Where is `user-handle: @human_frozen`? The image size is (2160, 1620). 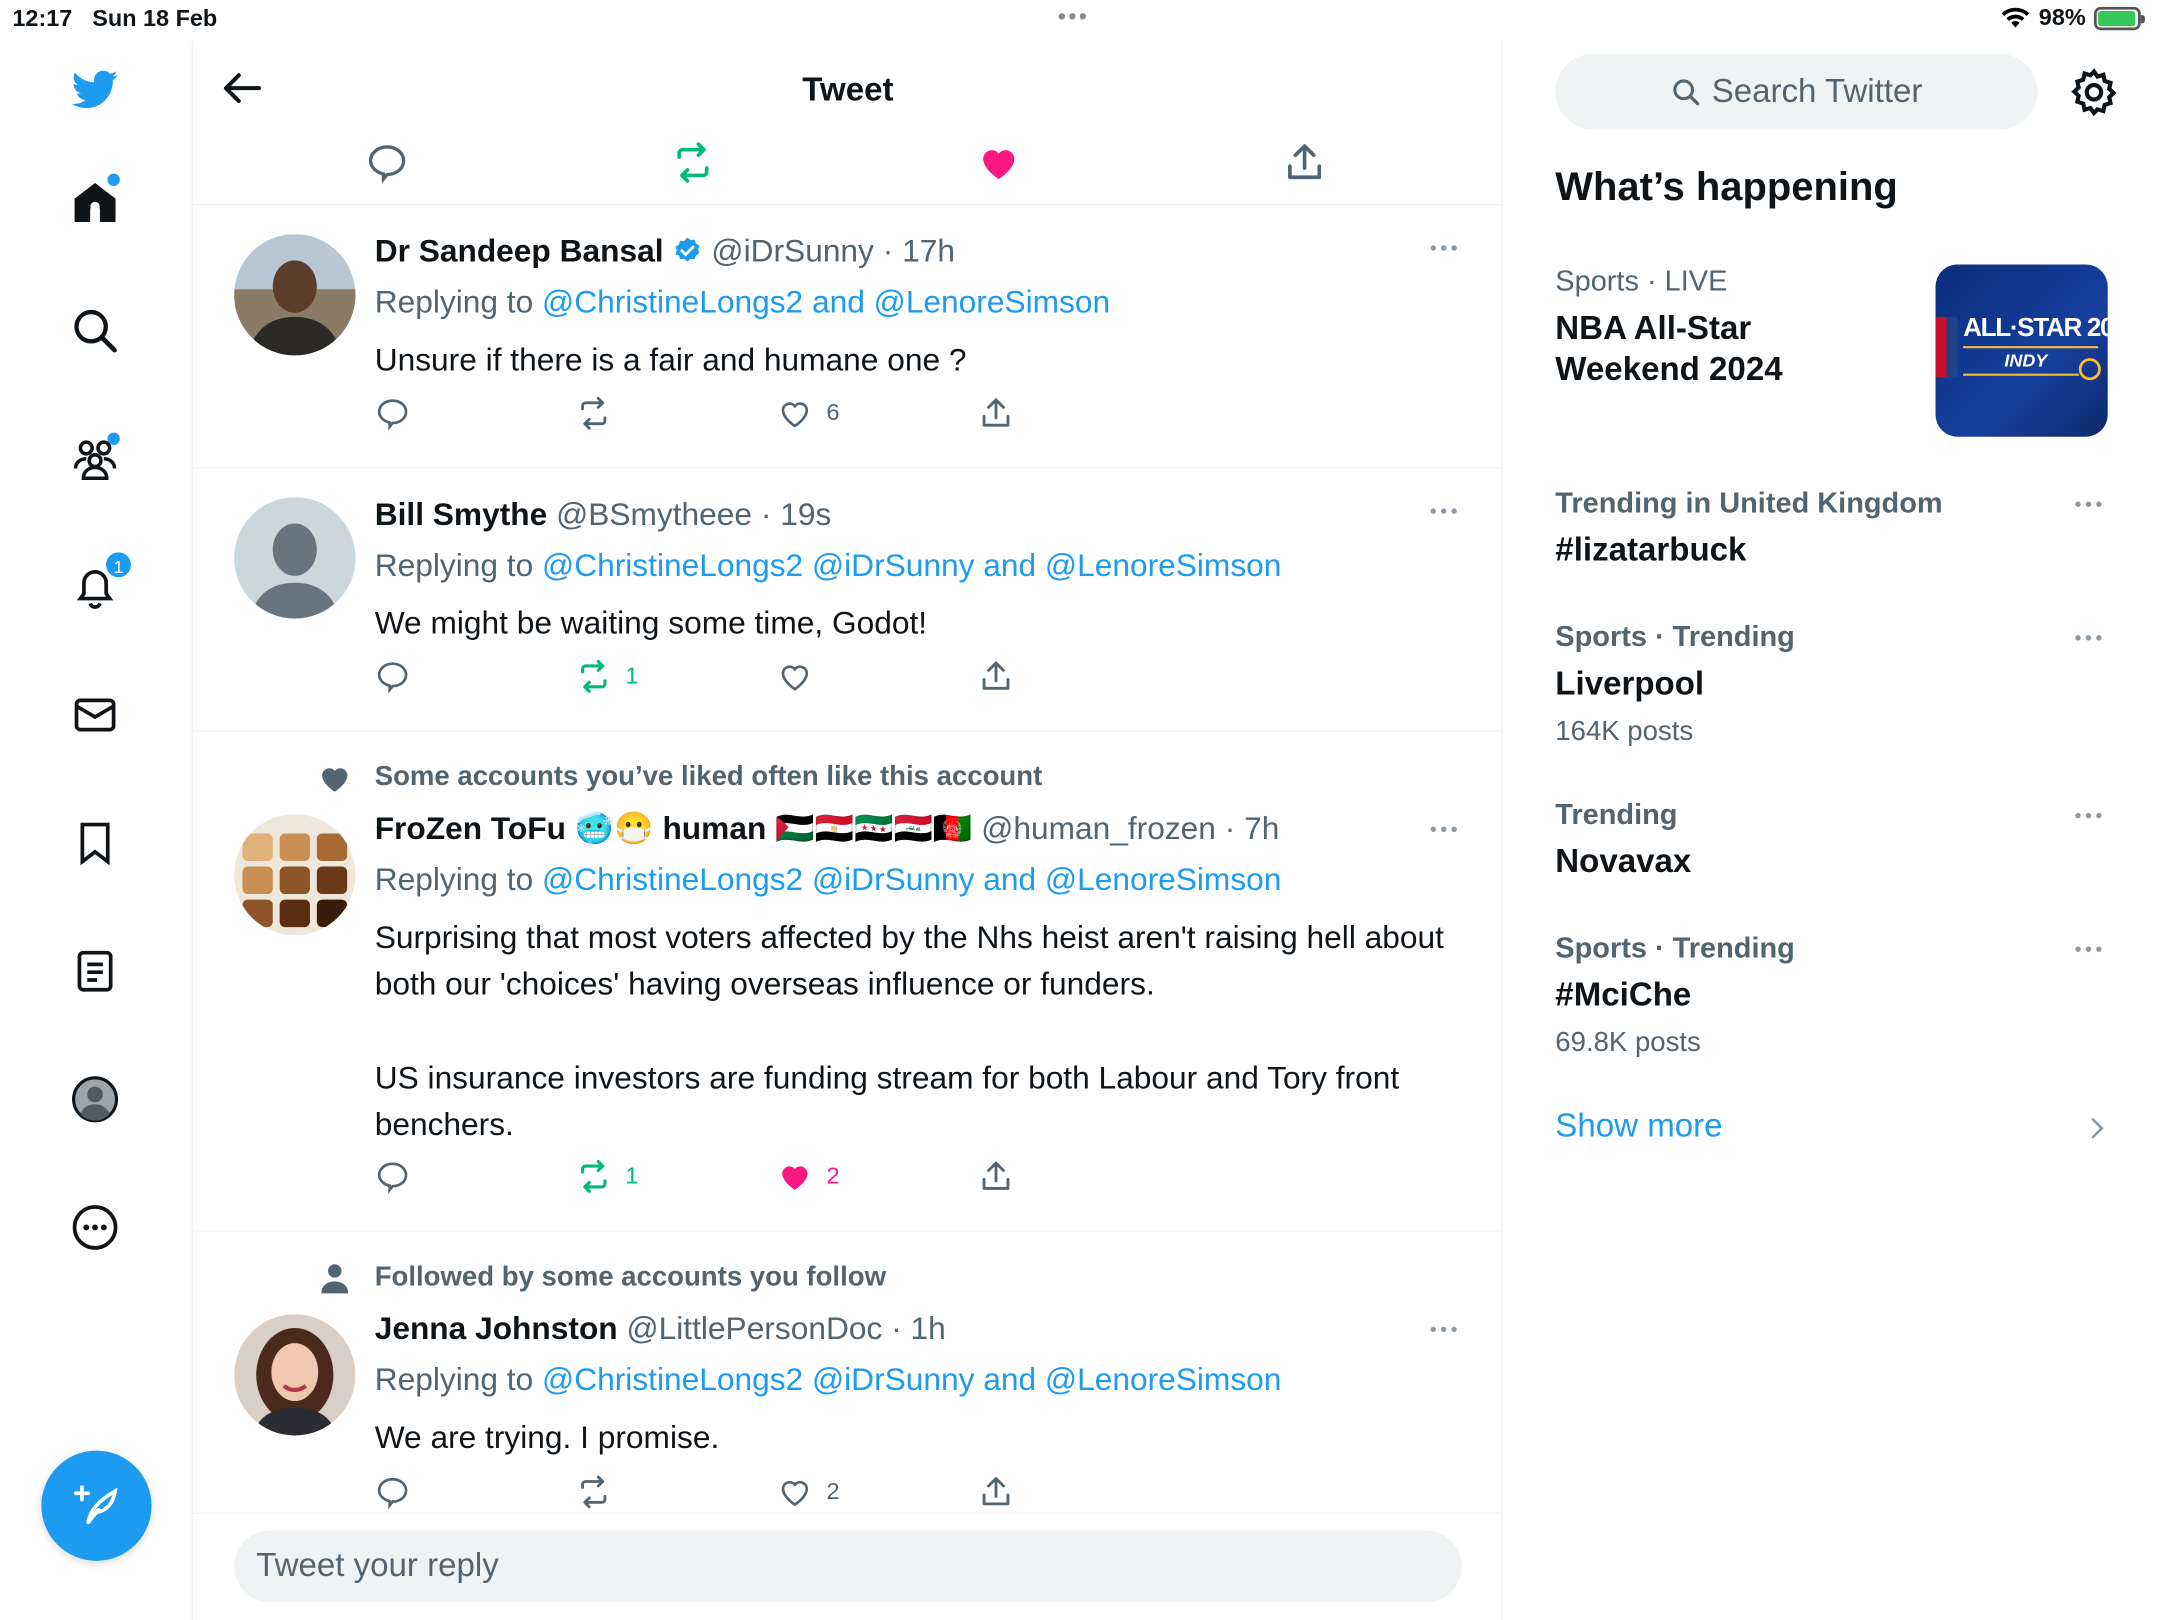 user-handle: @human_frozen is located at coordinates (1098, 828).